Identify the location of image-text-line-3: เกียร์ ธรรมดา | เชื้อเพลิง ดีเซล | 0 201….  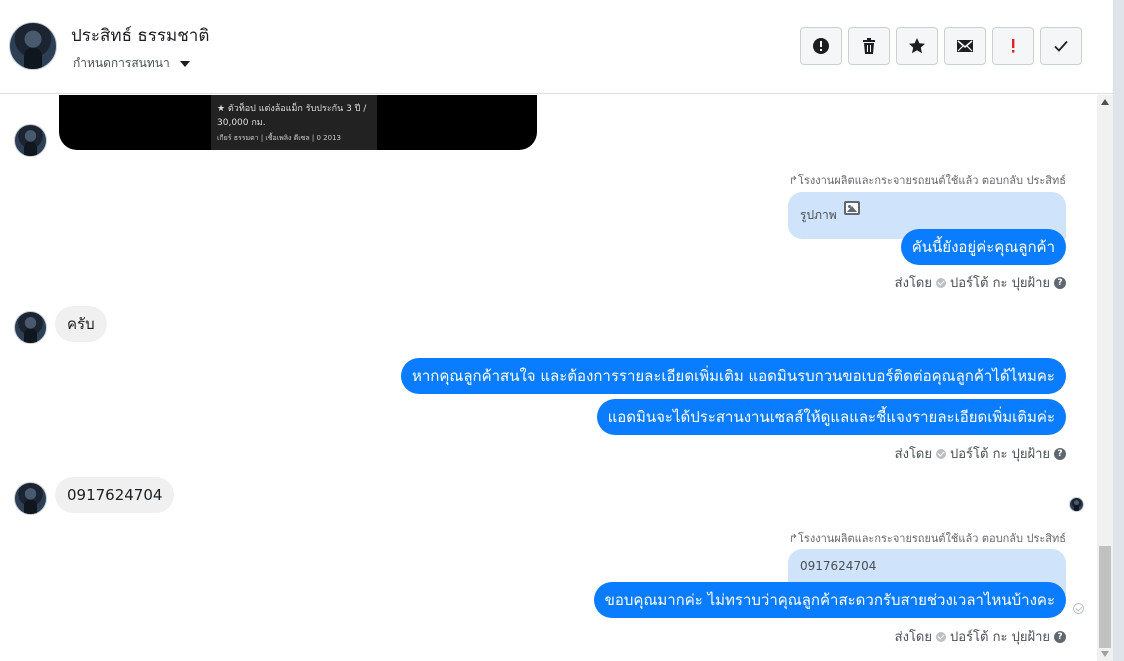
(279, 138).